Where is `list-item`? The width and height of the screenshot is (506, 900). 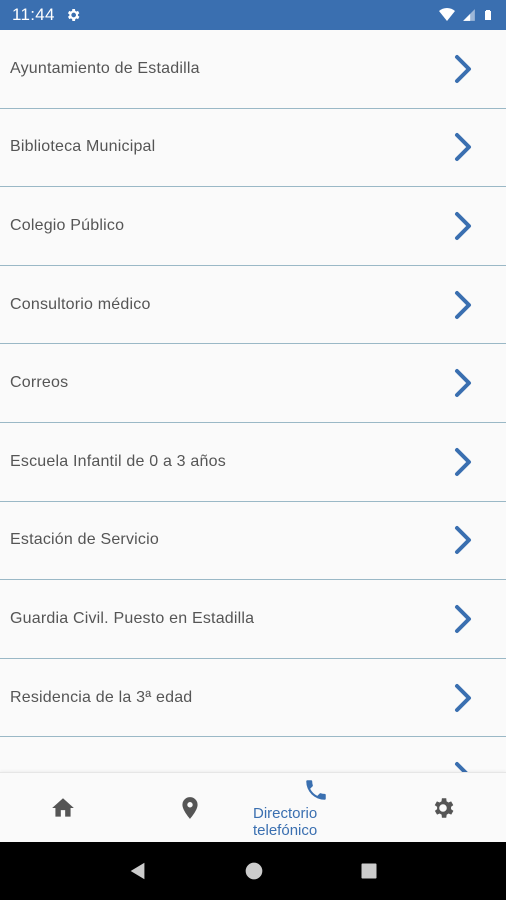
list-item is located at coordinates (253, 754).